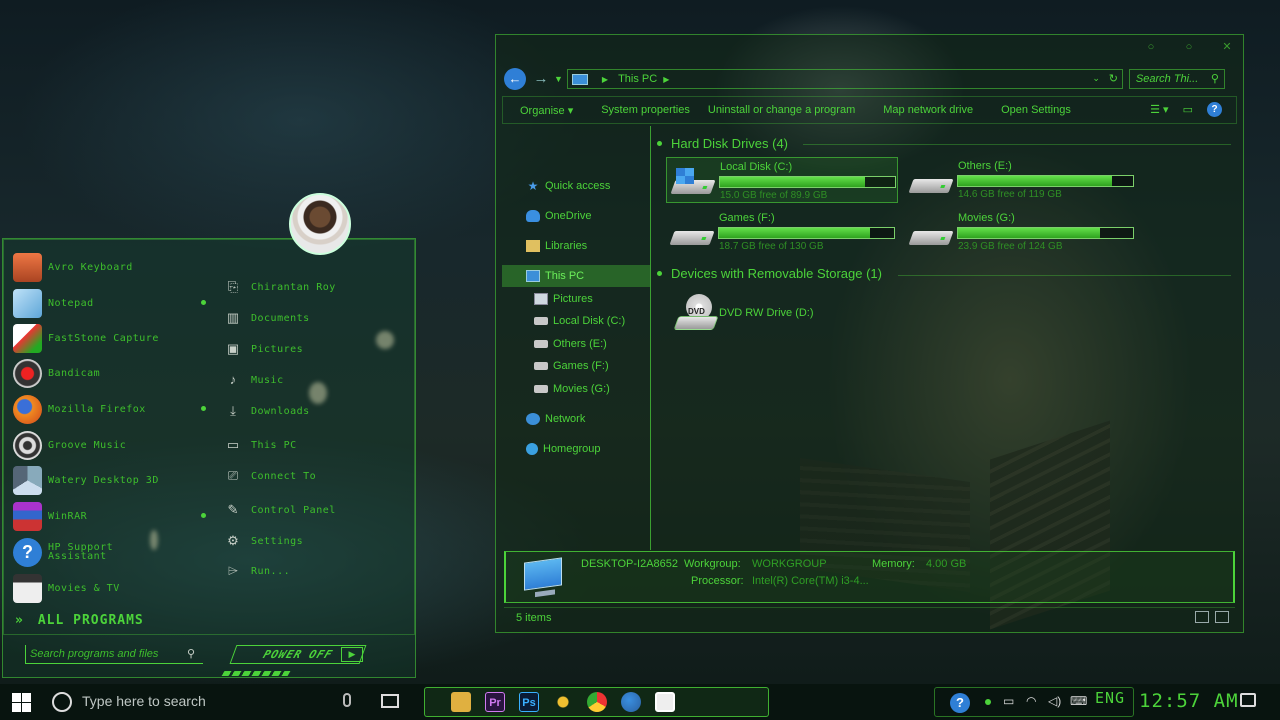 Image resolution: width=1280 pixels, height=720 pixels. What do you see at coordinates (1202, 617) in the screenshot?
I see `details-view-icon` at bounding box center [1202, 617].